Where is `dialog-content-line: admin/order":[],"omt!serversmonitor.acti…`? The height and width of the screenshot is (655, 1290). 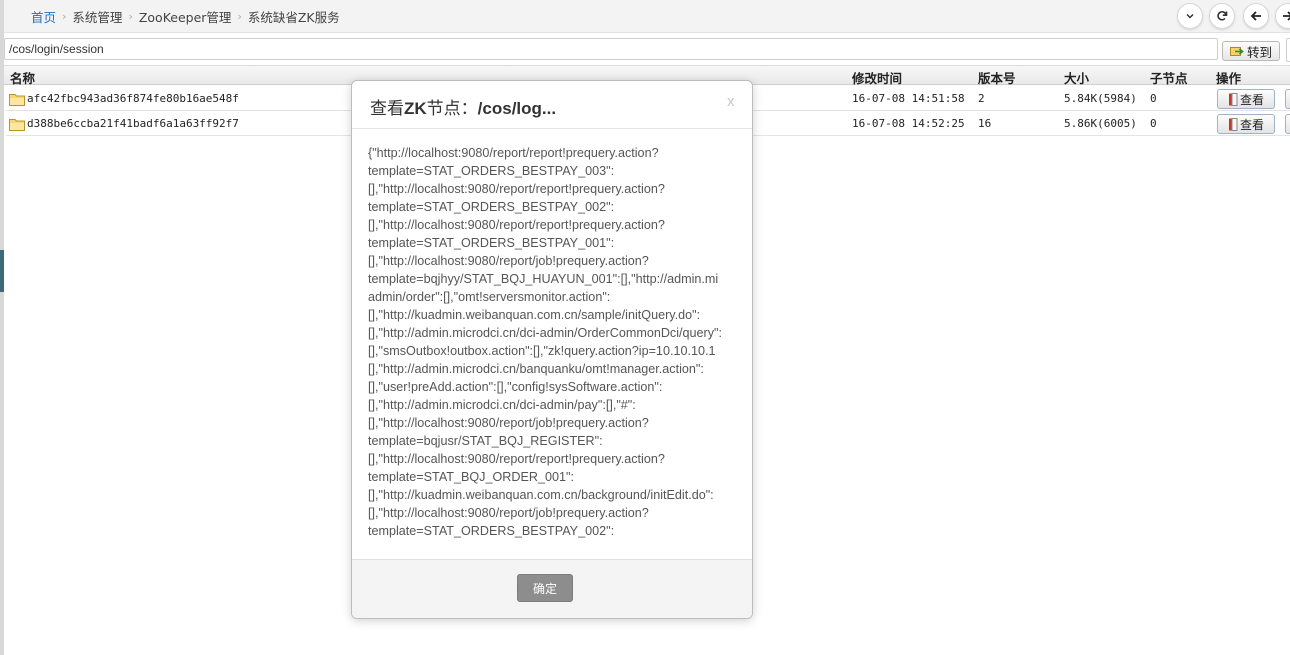 dialog-content-line: admin/order":[],"omt!serversmonitor.acti… is located at coordinates (489, 297).